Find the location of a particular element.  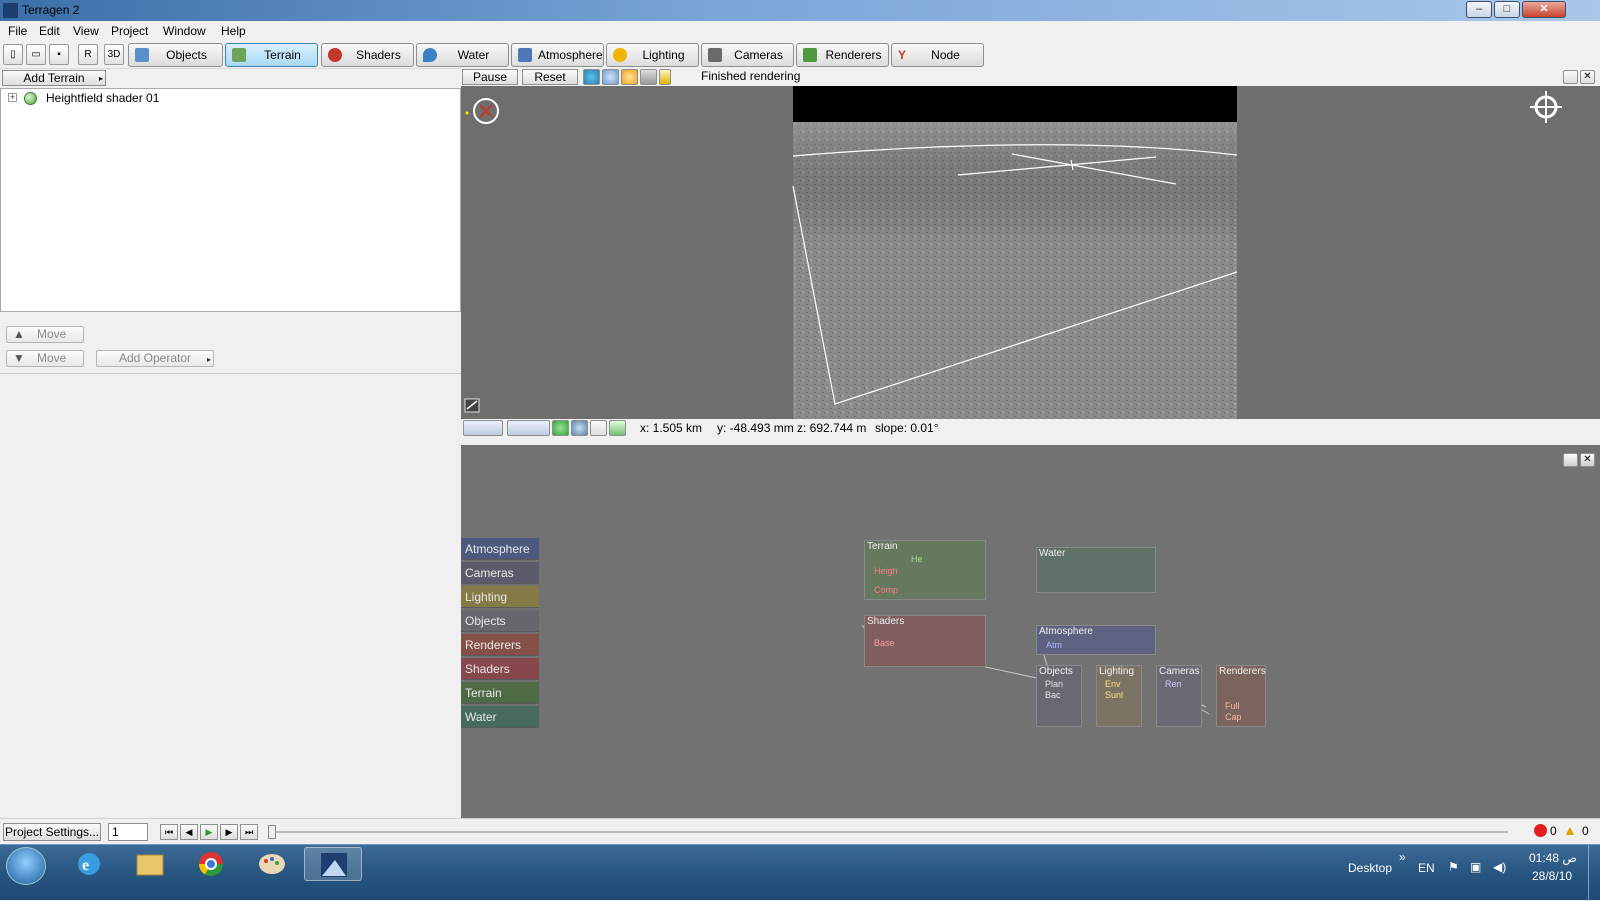

navigation-icon is located at coordinates (1546, 107).